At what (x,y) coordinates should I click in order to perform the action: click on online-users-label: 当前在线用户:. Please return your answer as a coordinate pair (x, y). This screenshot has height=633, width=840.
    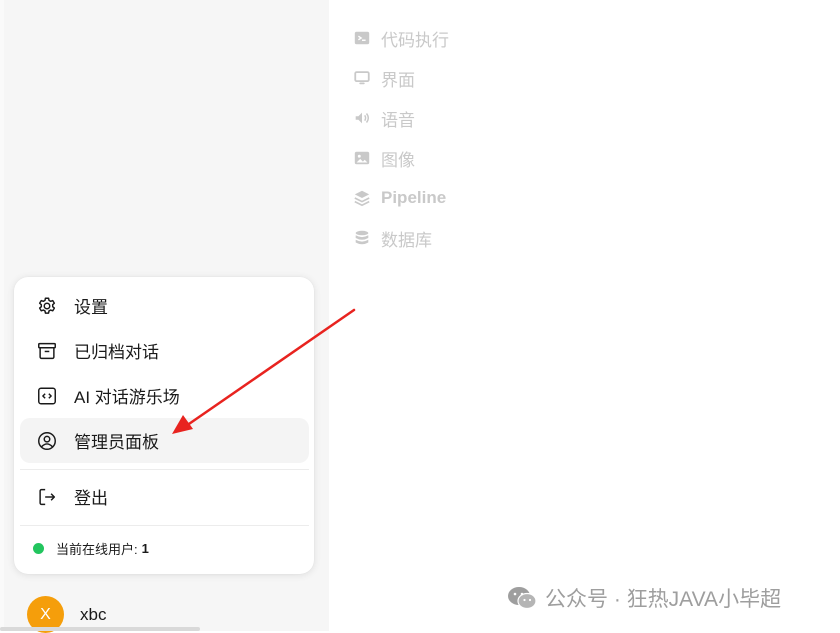
    Looking at the image, I should click on (97, 549).